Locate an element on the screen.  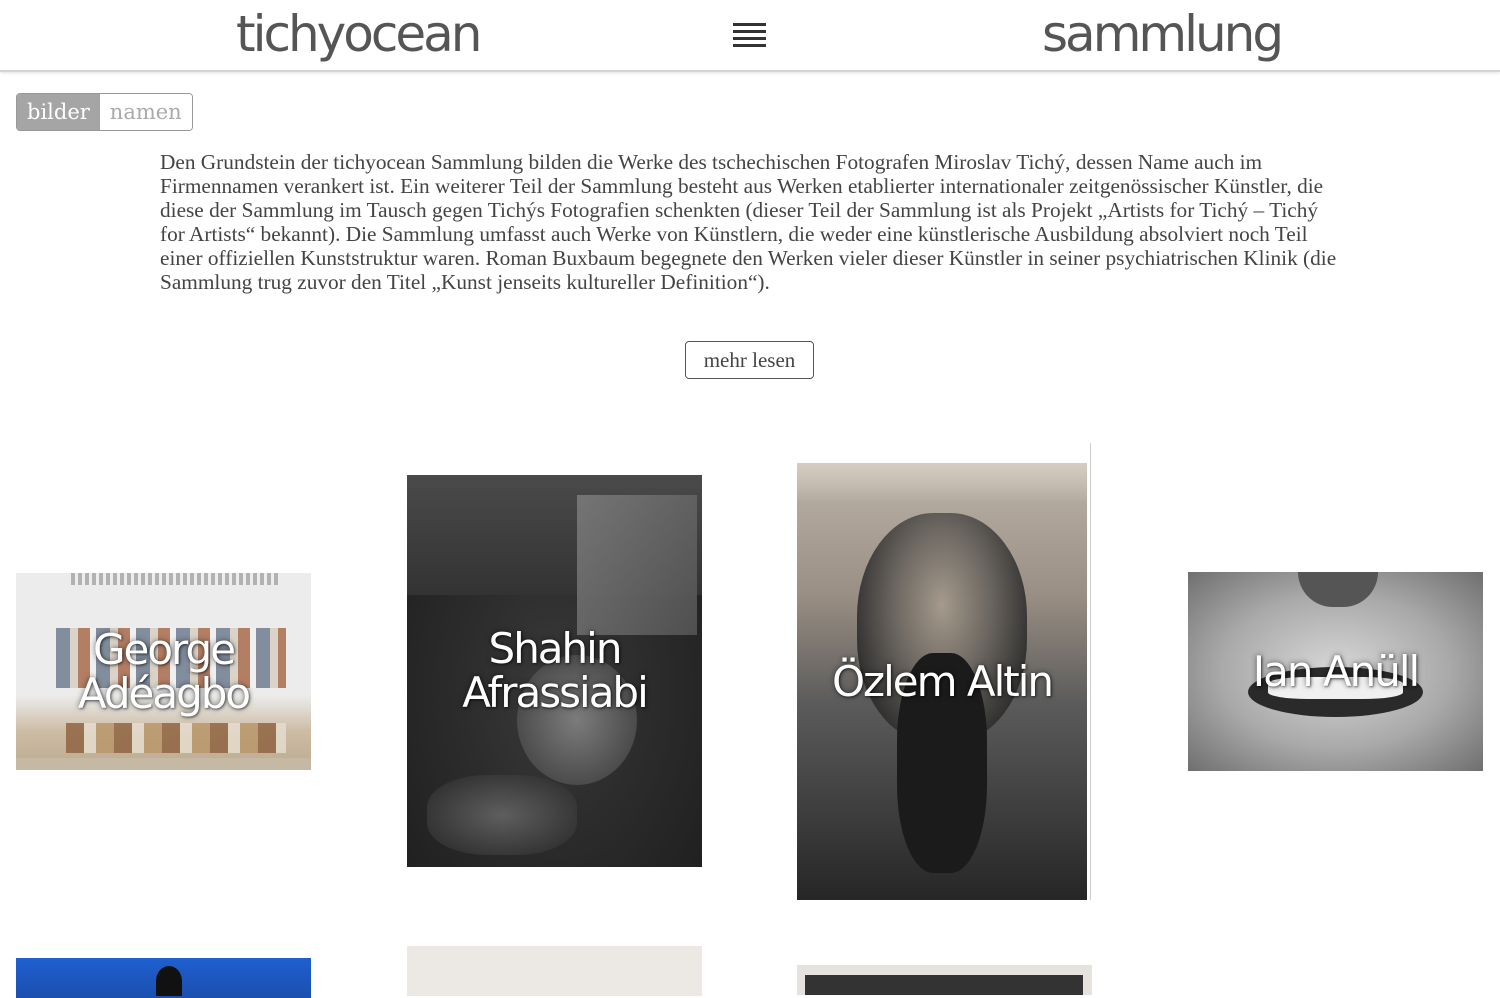
divider is located at coordinates (1090, 671).